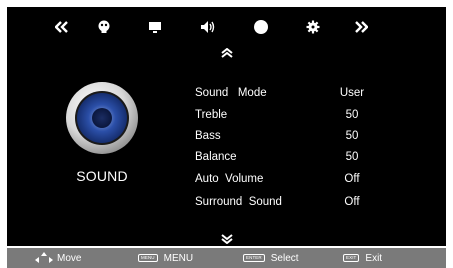 The image size is (453, 268). I want to click on menu-row-bass: Bass 50, so click(295, 139).